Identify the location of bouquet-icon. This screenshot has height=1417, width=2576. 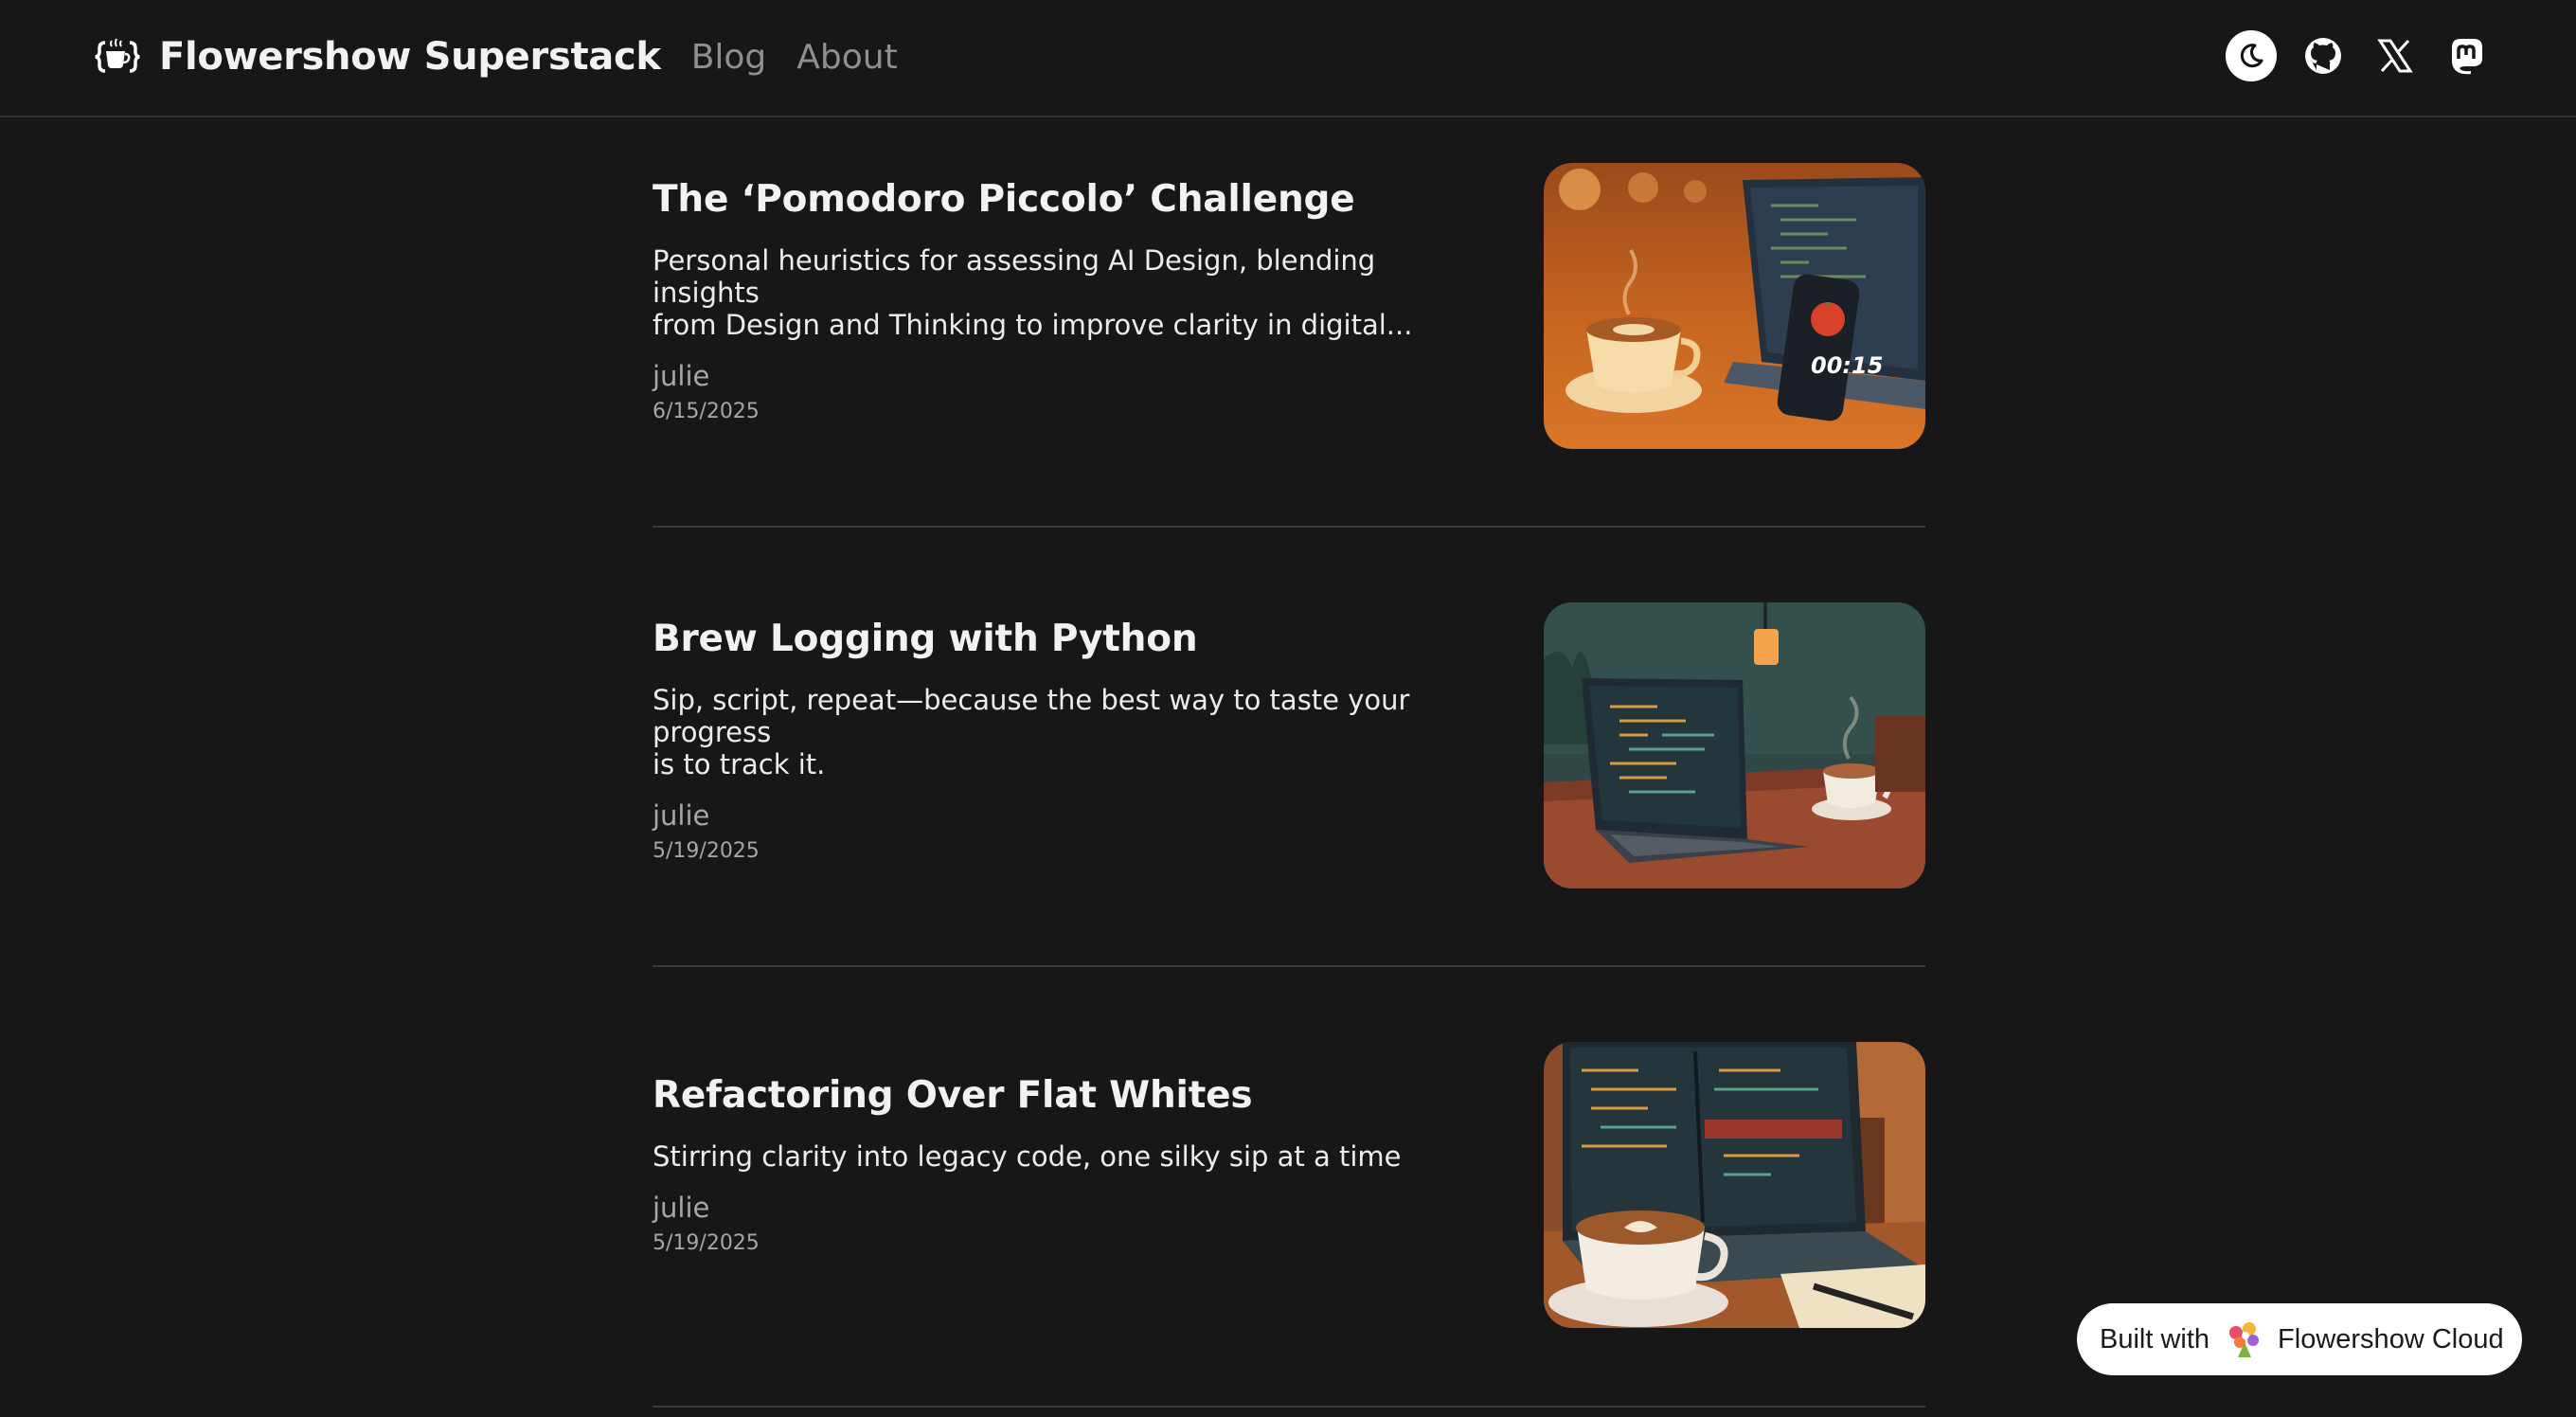
(2244, 1339).